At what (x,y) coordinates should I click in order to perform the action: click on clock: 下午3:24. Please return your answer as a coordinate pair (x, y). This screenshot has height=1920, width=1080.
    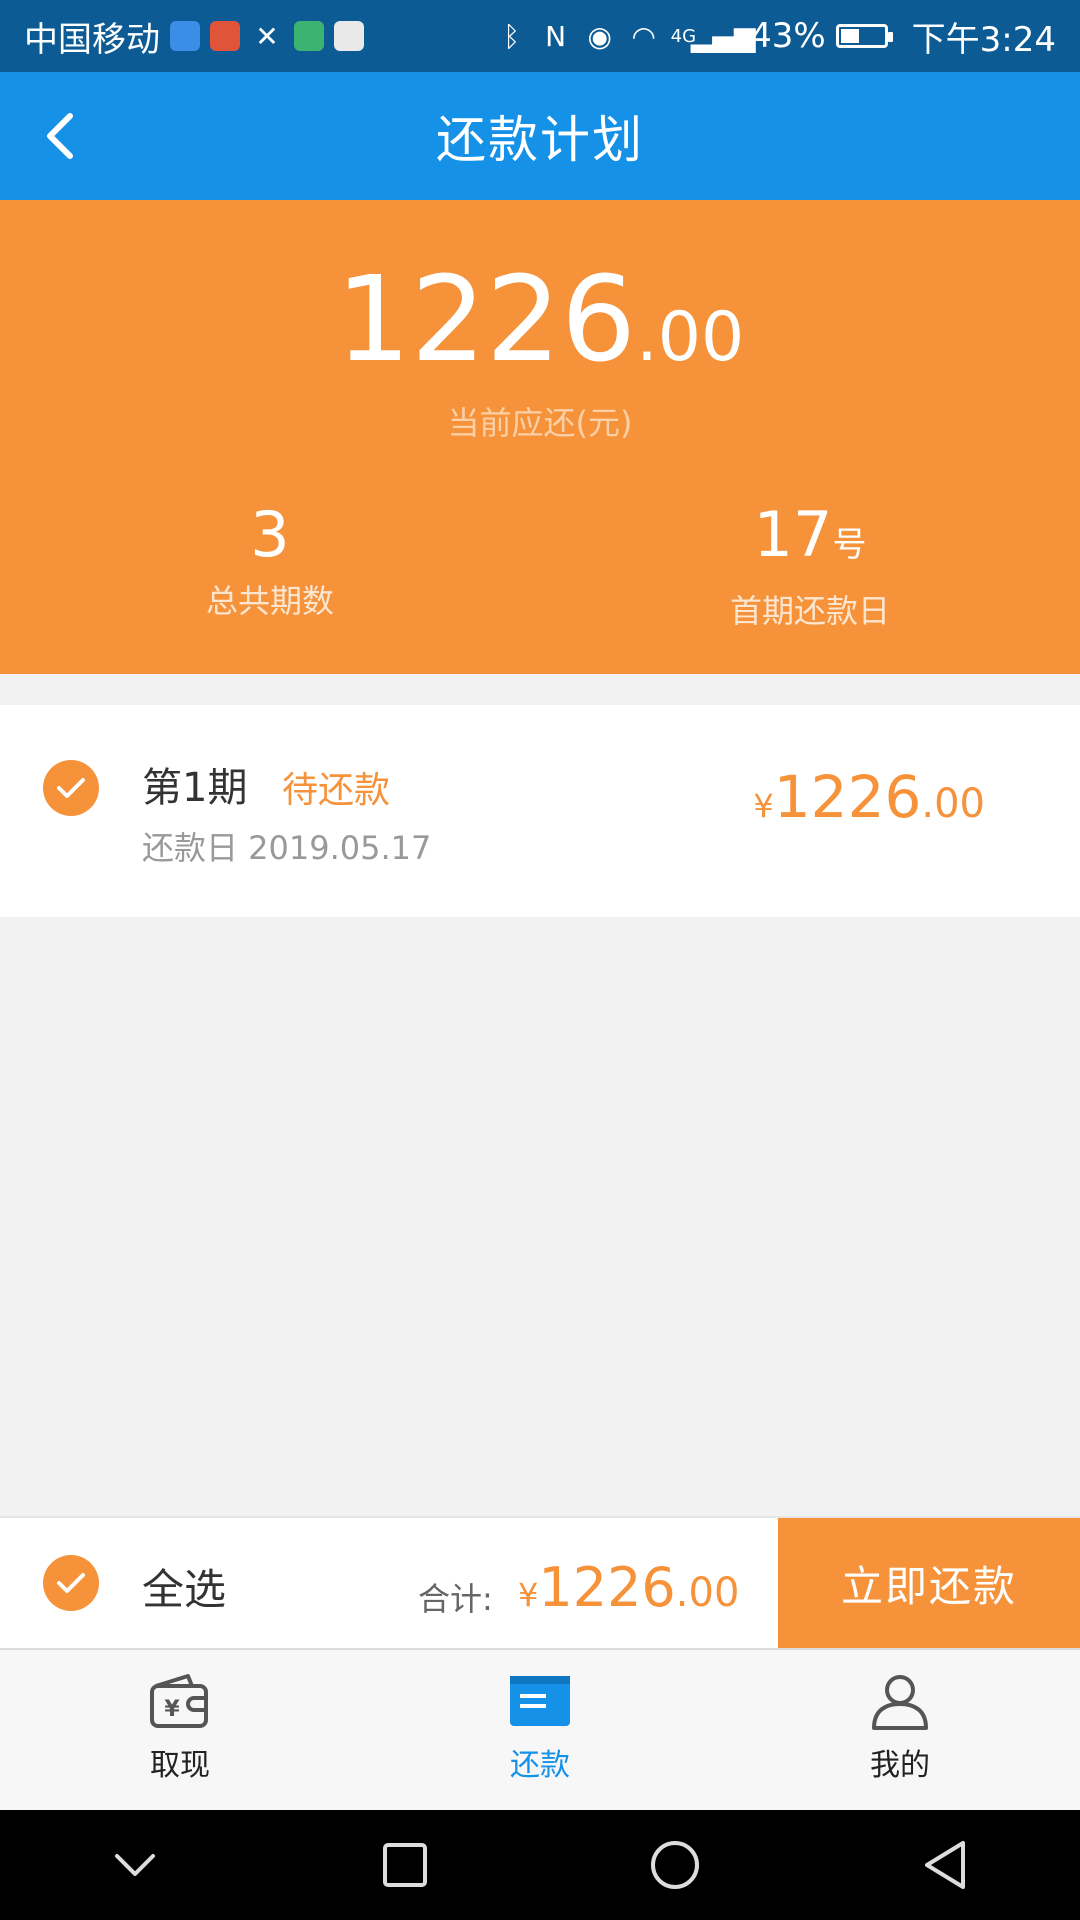
    Looking at the image, I should click on (983, 39).